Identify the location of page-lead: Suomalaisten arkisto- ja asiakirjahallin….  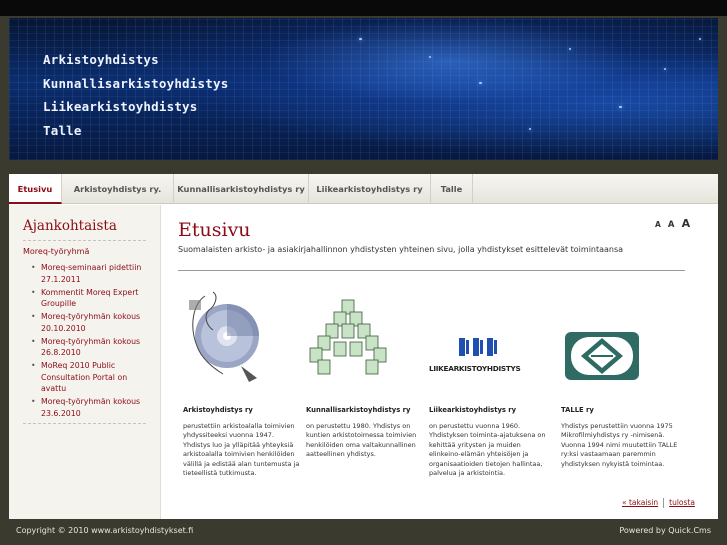
(401, 249).